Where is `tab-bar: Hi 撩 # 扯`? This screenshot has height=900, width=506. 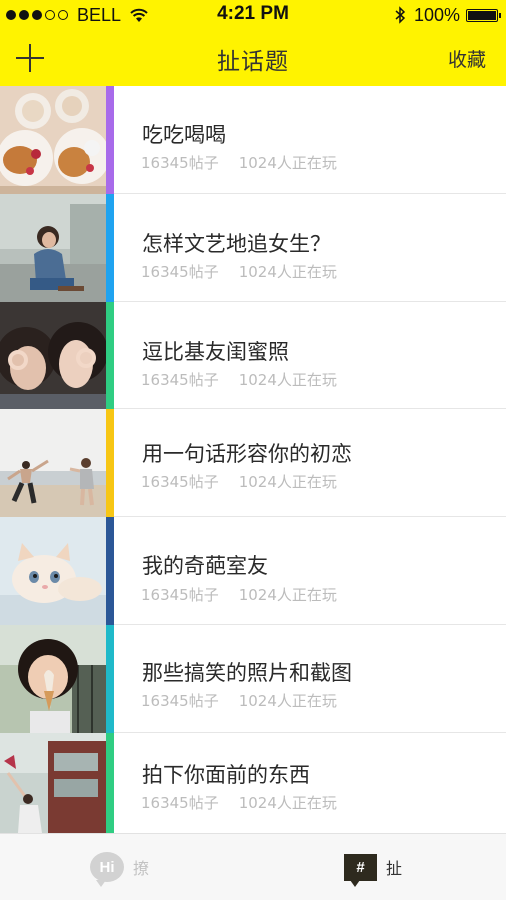
tab-bar: Hi 撩 # 扯 is located at coordinates (253, 866).